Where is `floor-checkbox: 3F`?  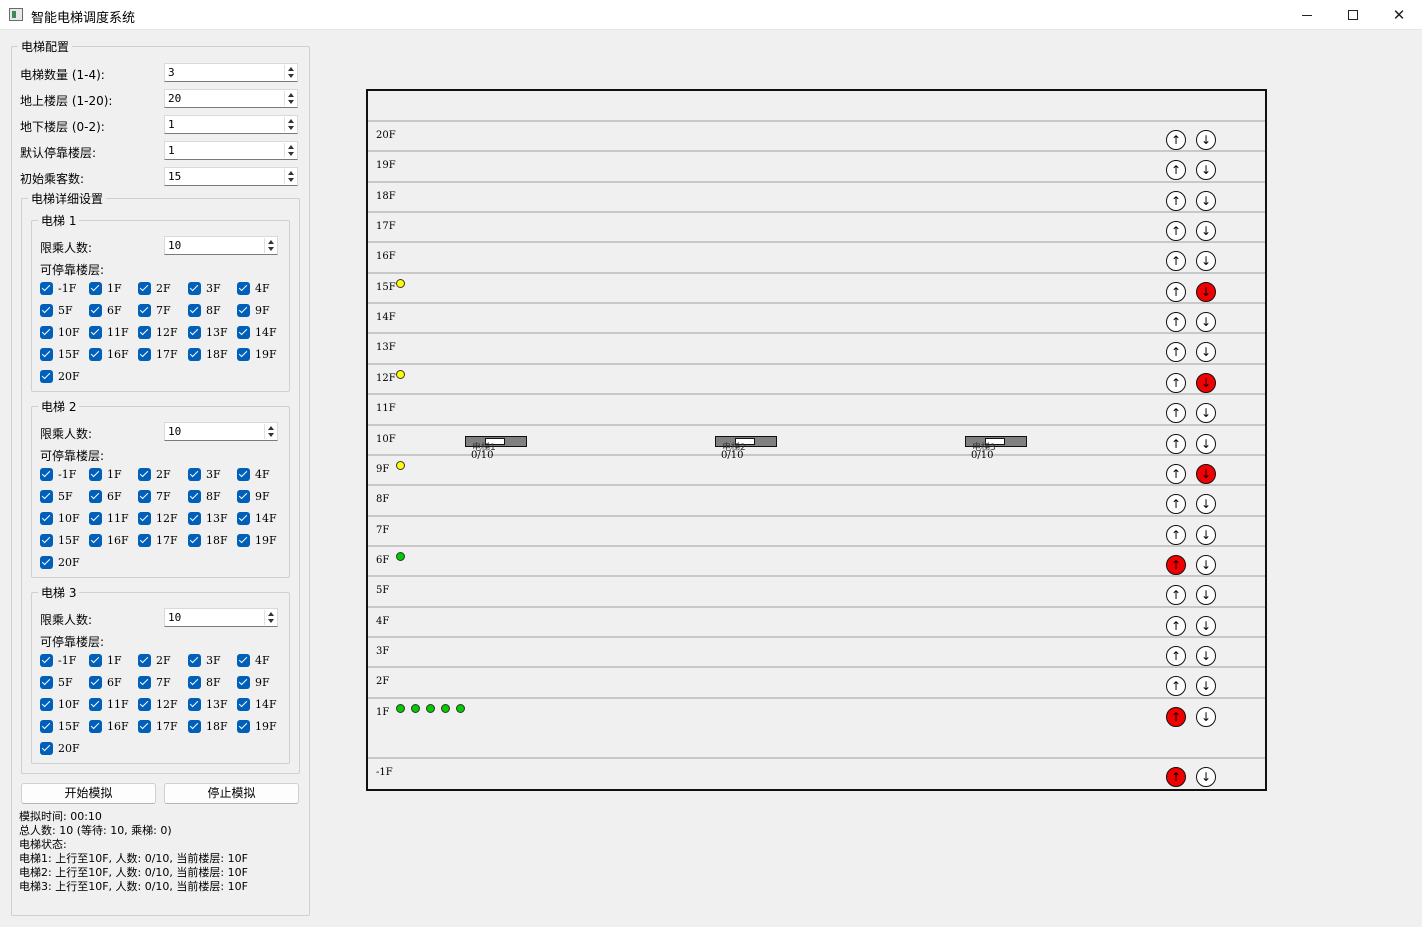 floor-checkbox: 3F is located at coordinates (204, 288).